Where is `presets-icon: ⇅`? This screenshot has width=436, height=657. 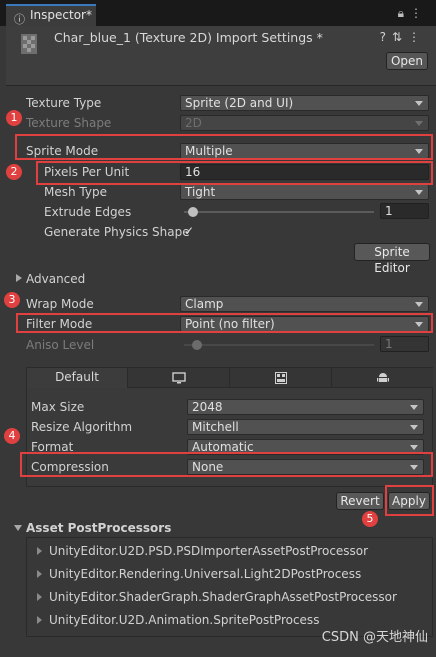 presets-icon: ⇅ is located at coordinates (400, 37).